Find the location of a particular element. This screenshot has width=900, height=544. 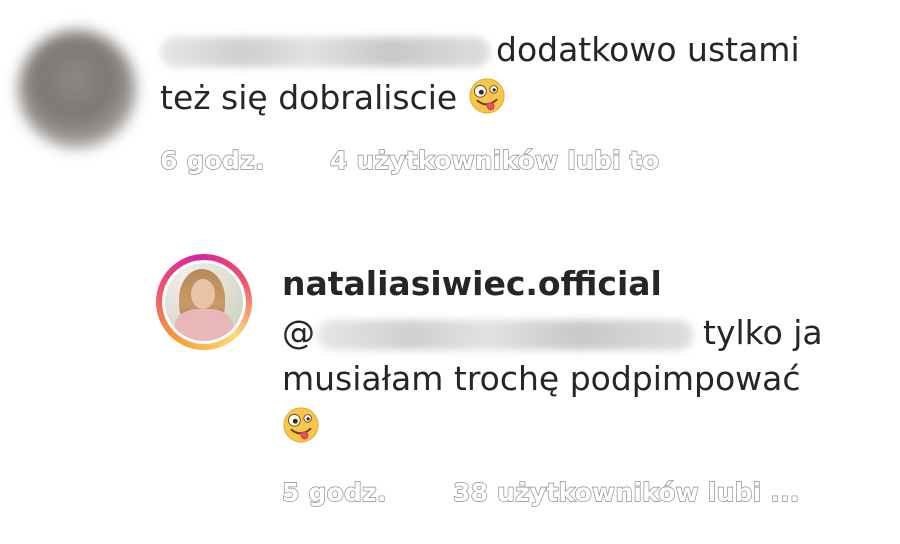

commenter-avatar-blurred is located at coordinates (77, 89).